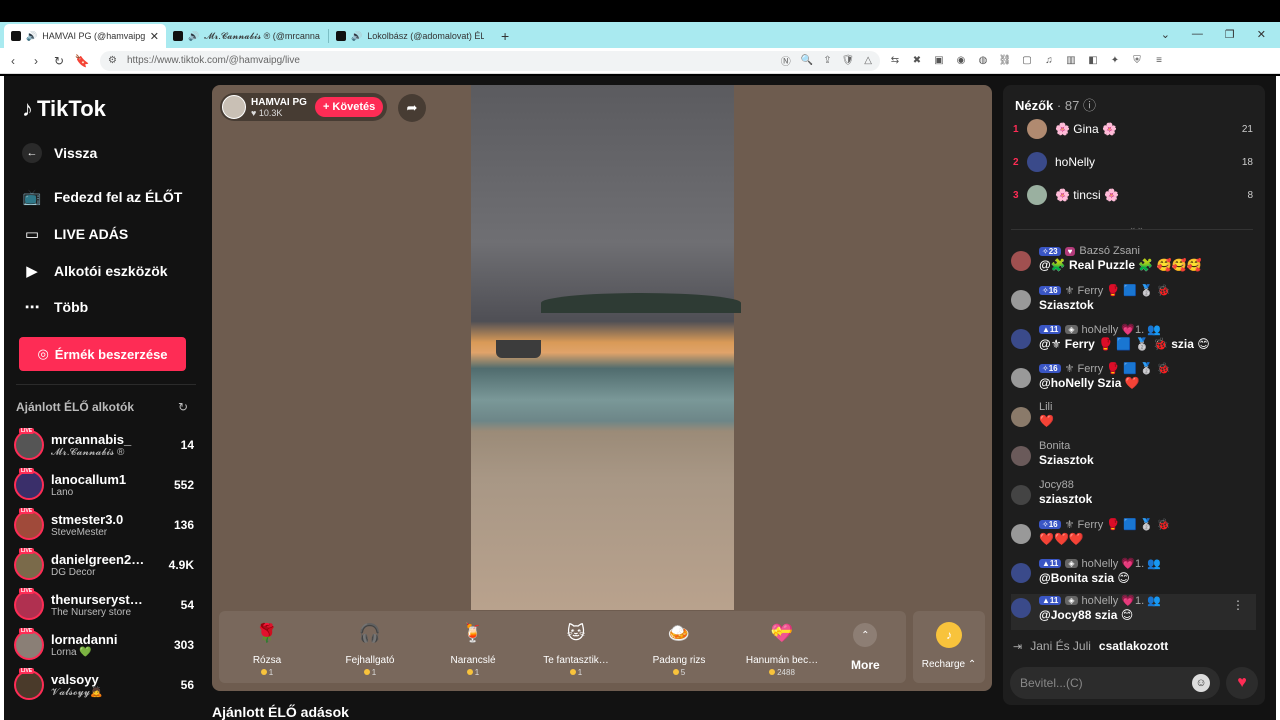 This screenshot has height=720, width=1280. I want to click on live-badge: LIVE, so click(27, 471).